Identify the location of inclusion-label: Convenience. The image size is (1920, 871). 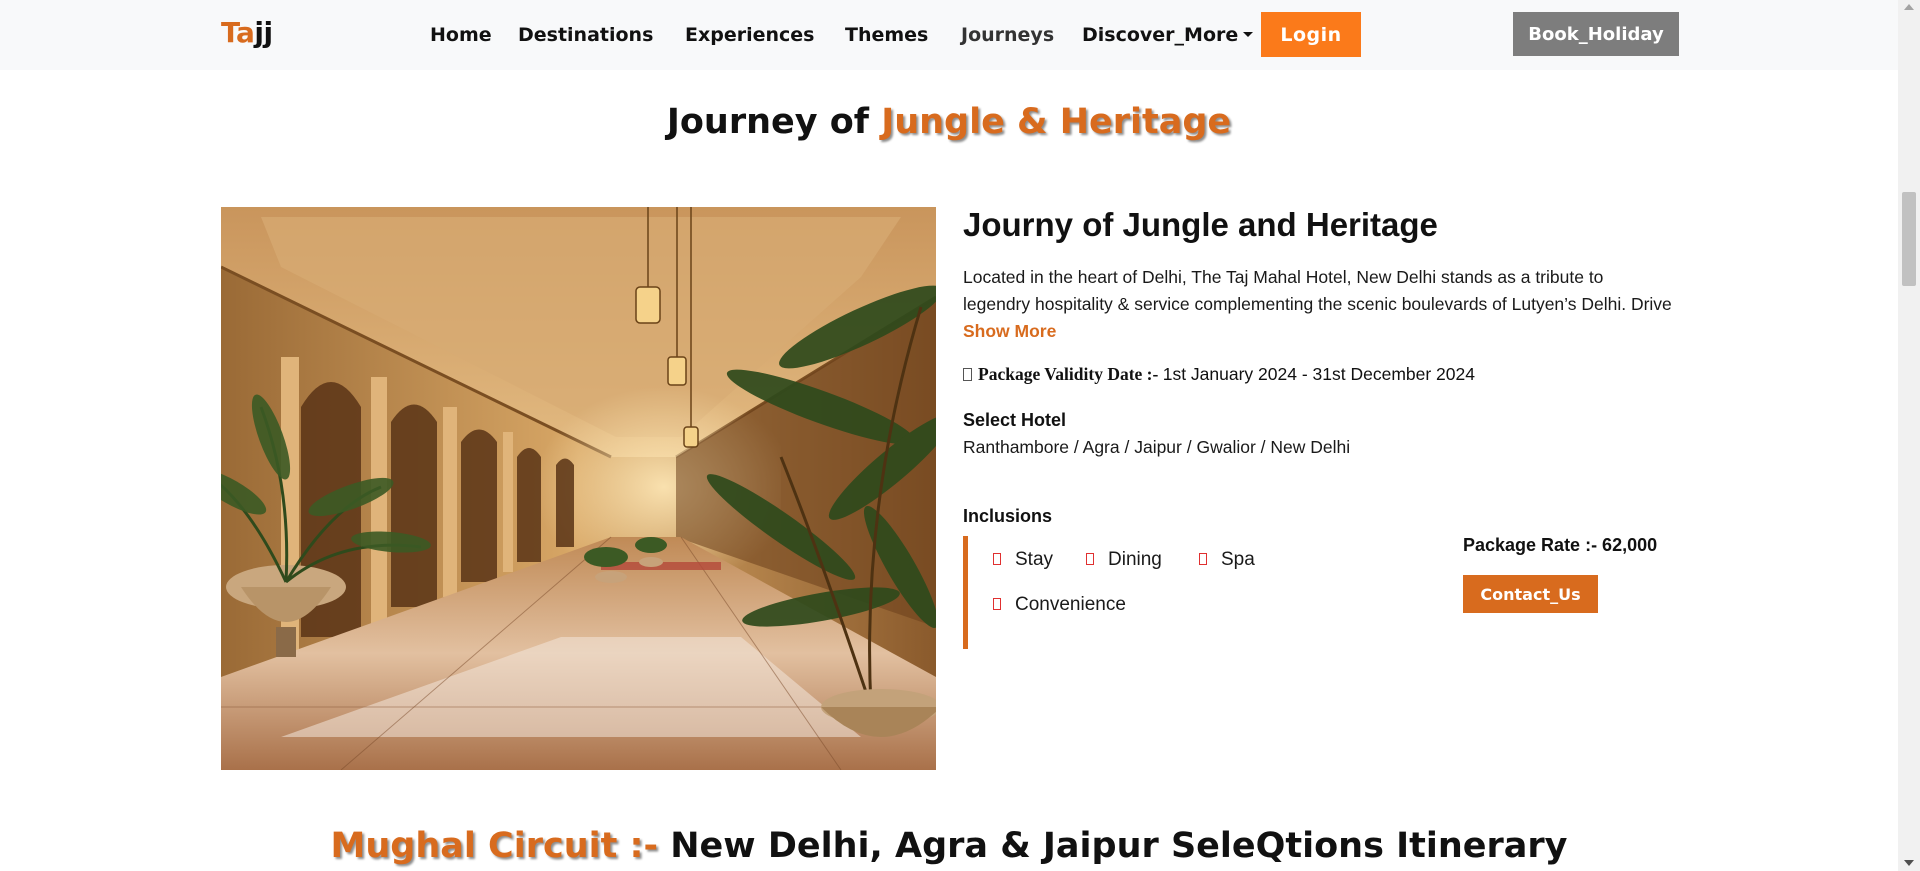
(1070, 604).